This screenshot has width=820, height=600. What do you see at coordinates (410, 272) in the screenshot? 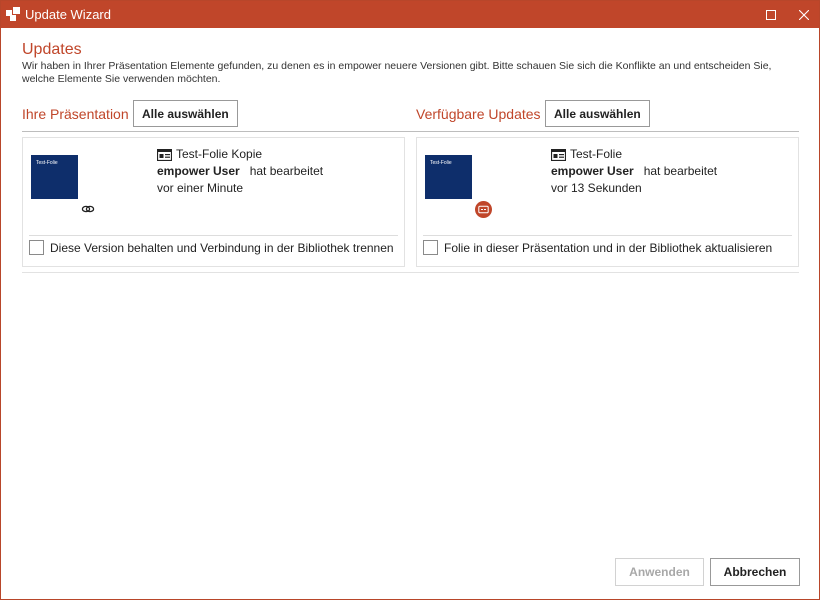
I see `list-bottom-divider` at bounding box center [410, 272].